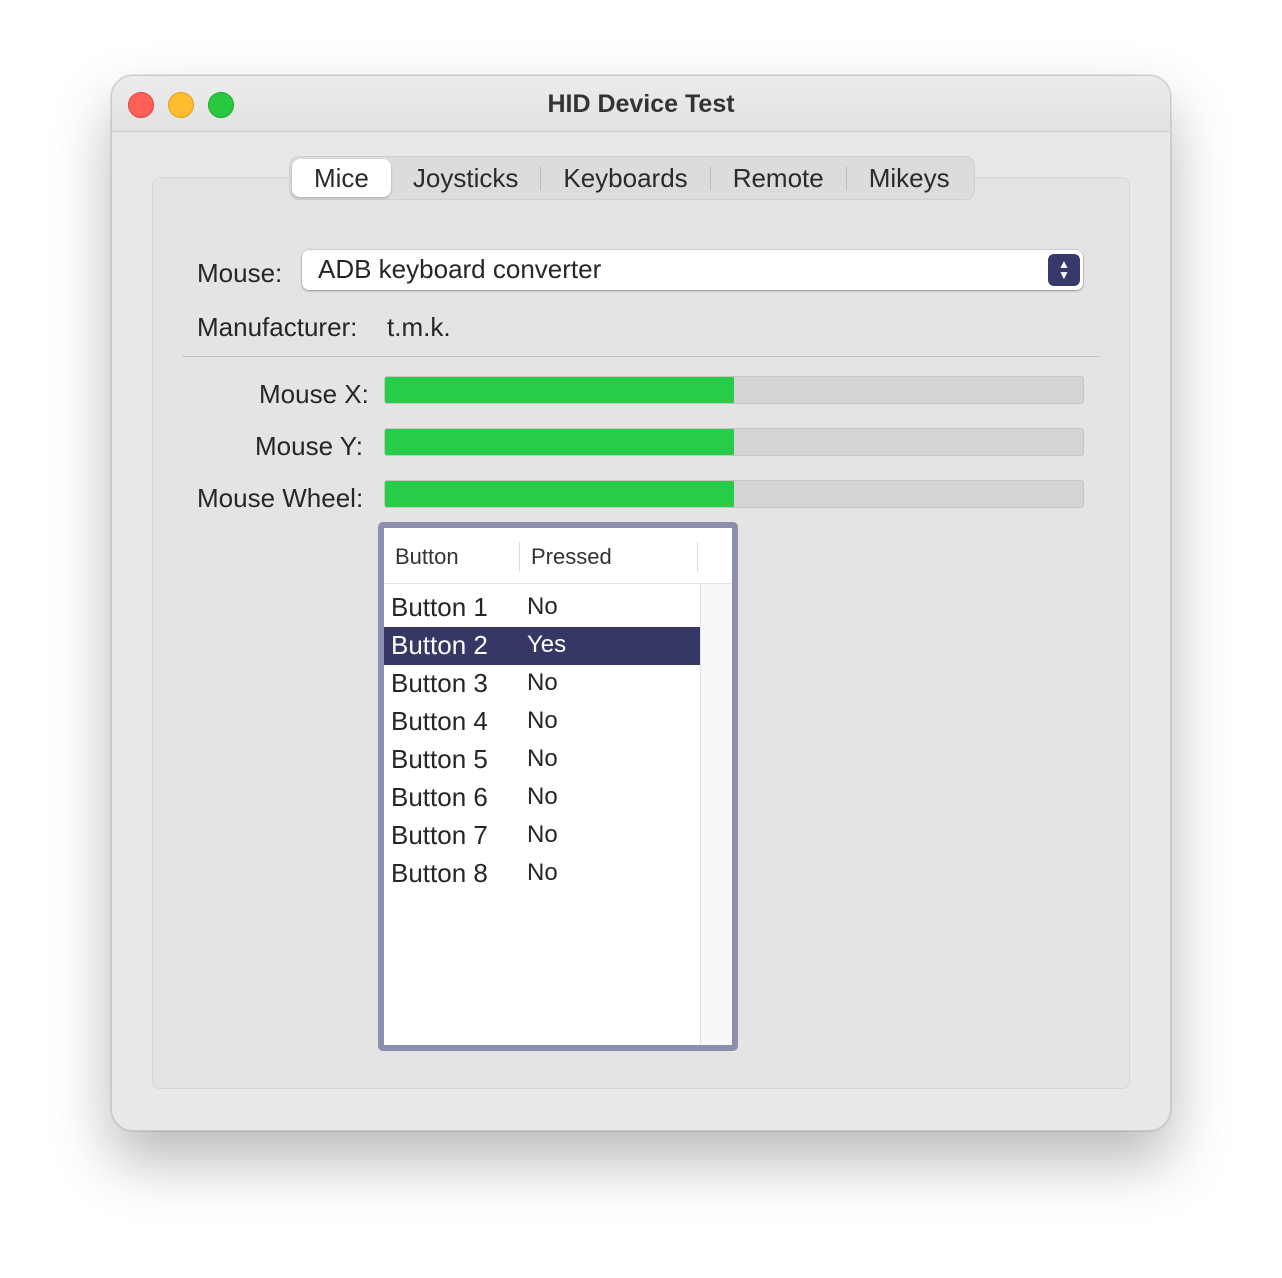 The height and width of the screenshot is (1278, 1282). I want to click on button-name-cell: Button 5, so click(439, 759).